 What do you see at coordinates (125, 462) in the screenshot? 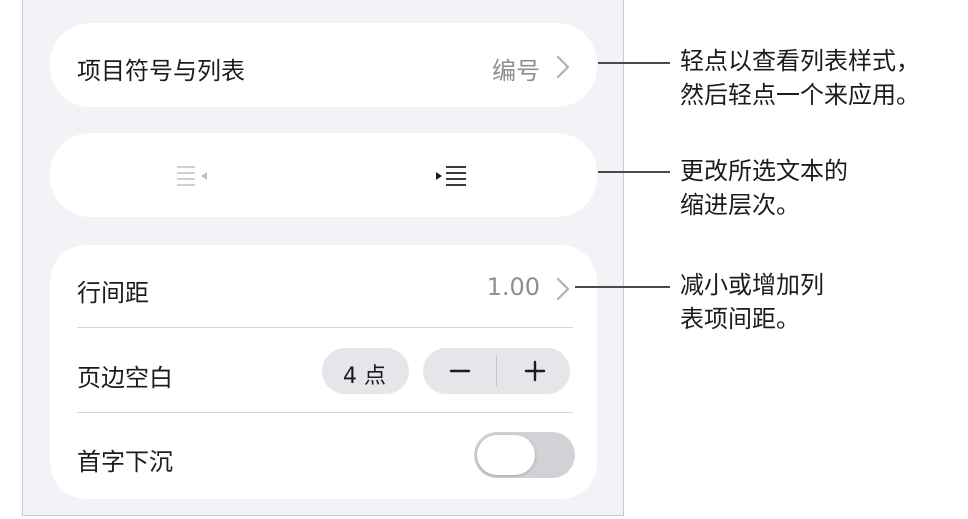
I see `drop-cap-label: 首字下沉` at bounding box center [125, 462].